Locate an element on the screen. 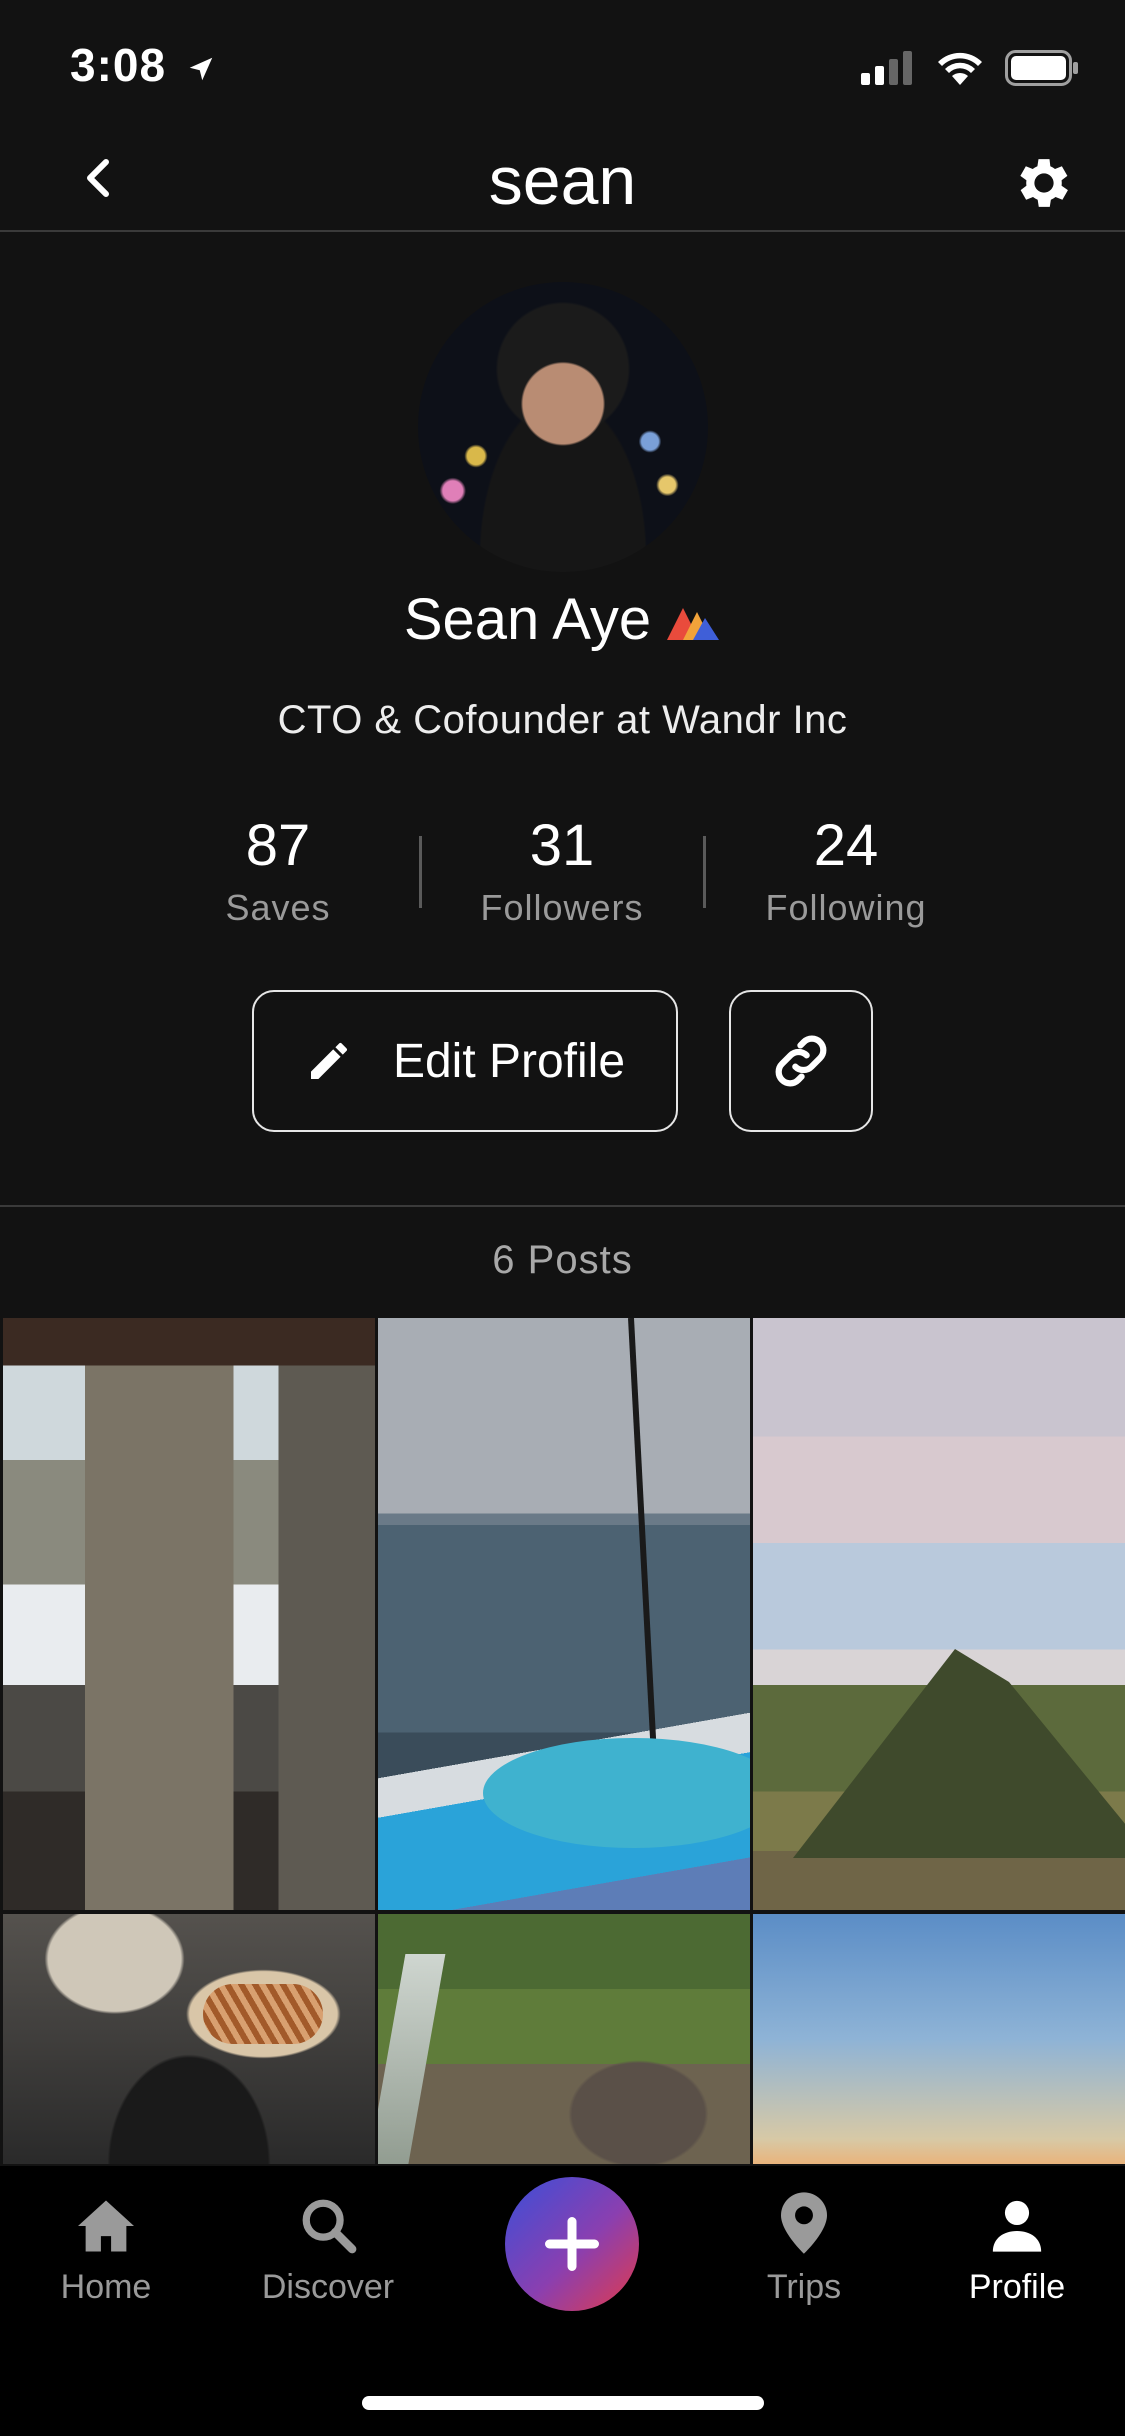  stat-saves: 87 Saves is located at coordinates (278, 870).